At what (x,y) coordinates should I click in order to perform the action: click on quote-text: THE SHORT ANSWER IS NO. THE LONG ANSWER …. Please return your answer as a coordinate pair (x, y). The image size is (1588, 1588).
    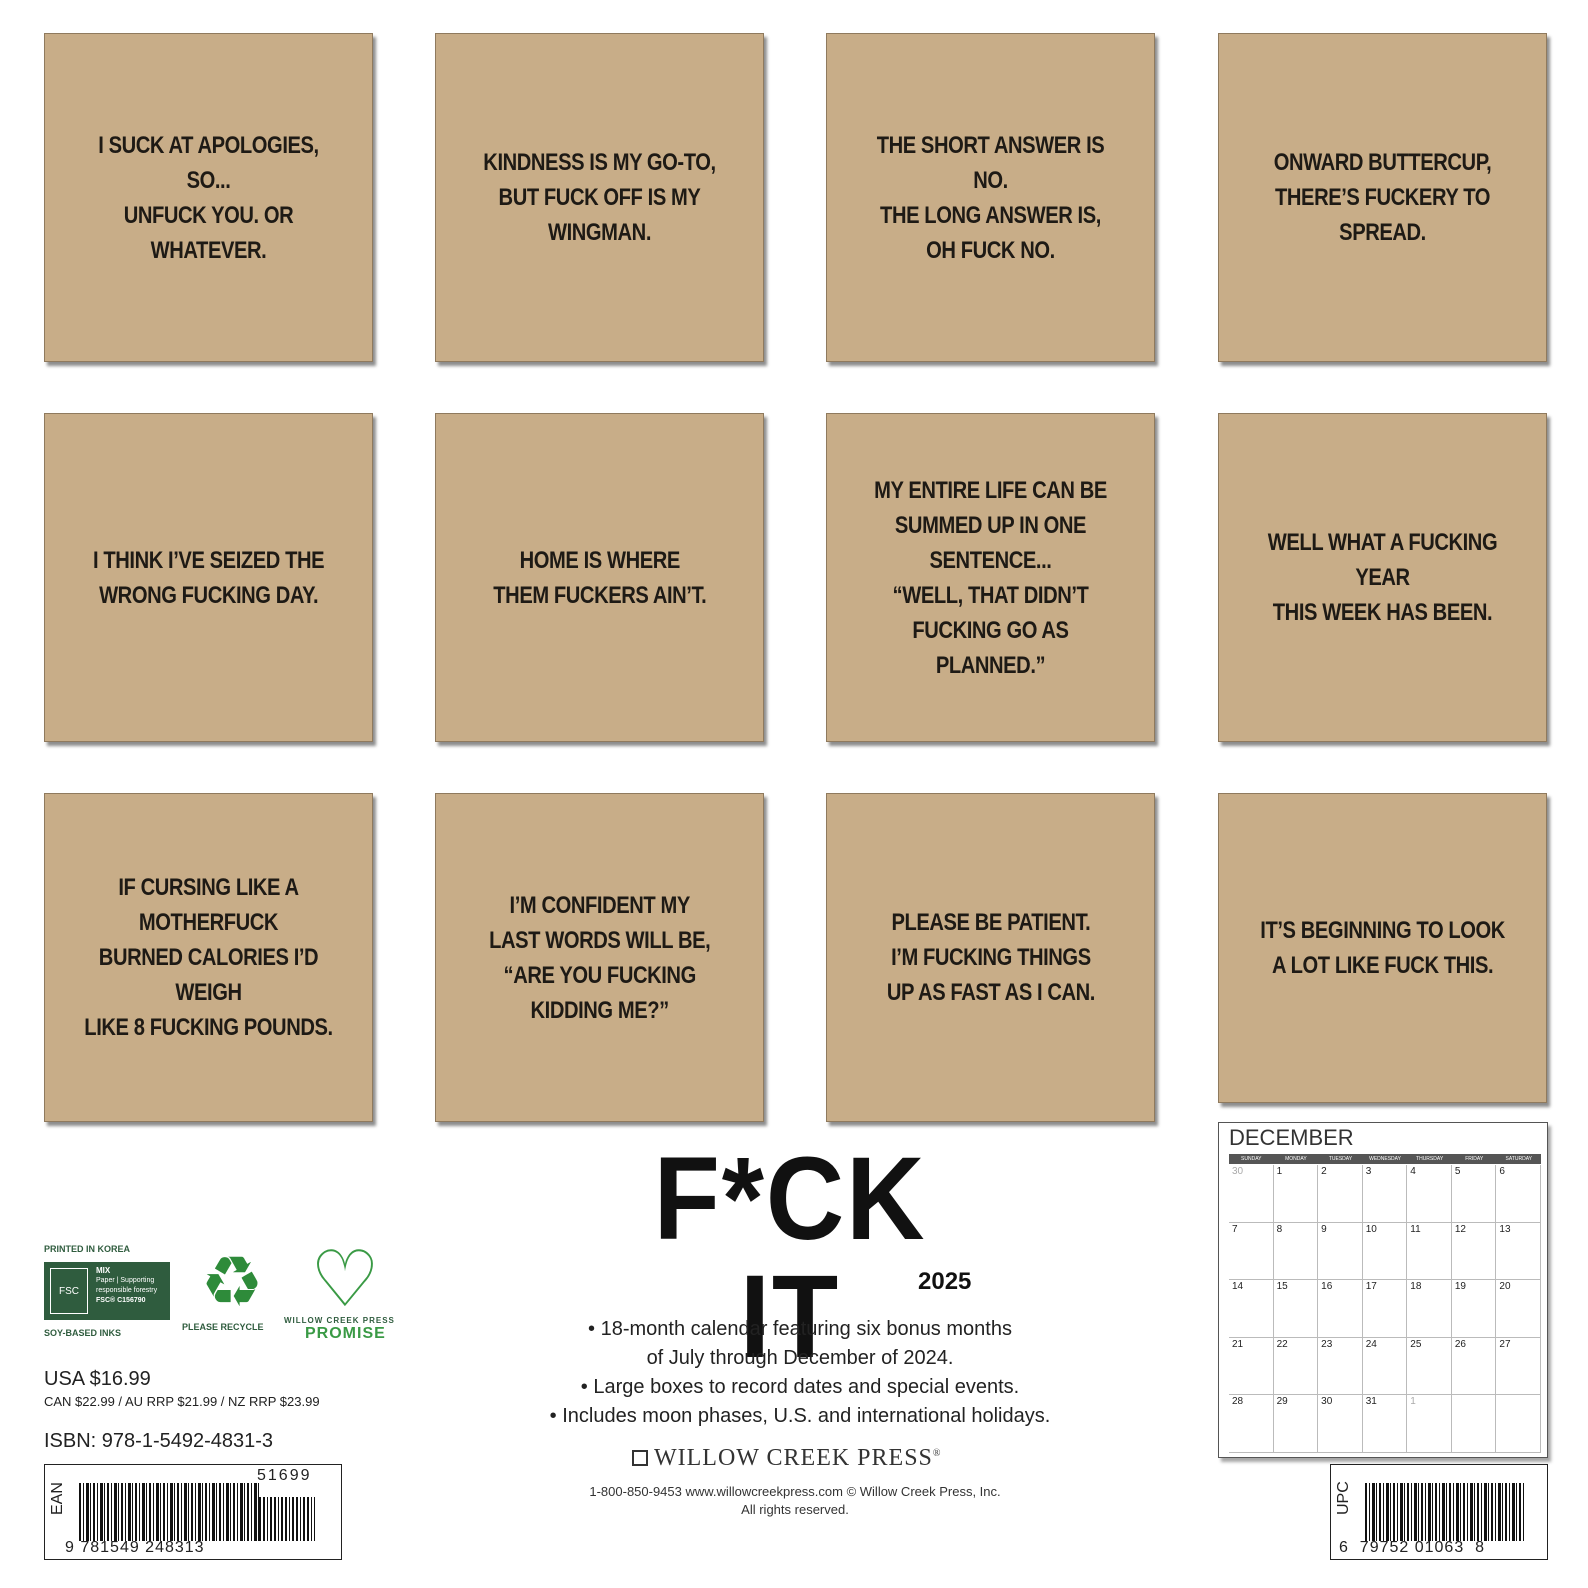
    Looking at the image, I should click on (990, 197).